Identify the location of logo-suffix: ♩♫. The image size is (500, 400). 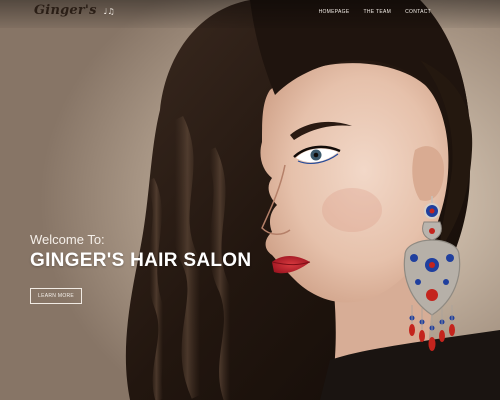
(109, 11).